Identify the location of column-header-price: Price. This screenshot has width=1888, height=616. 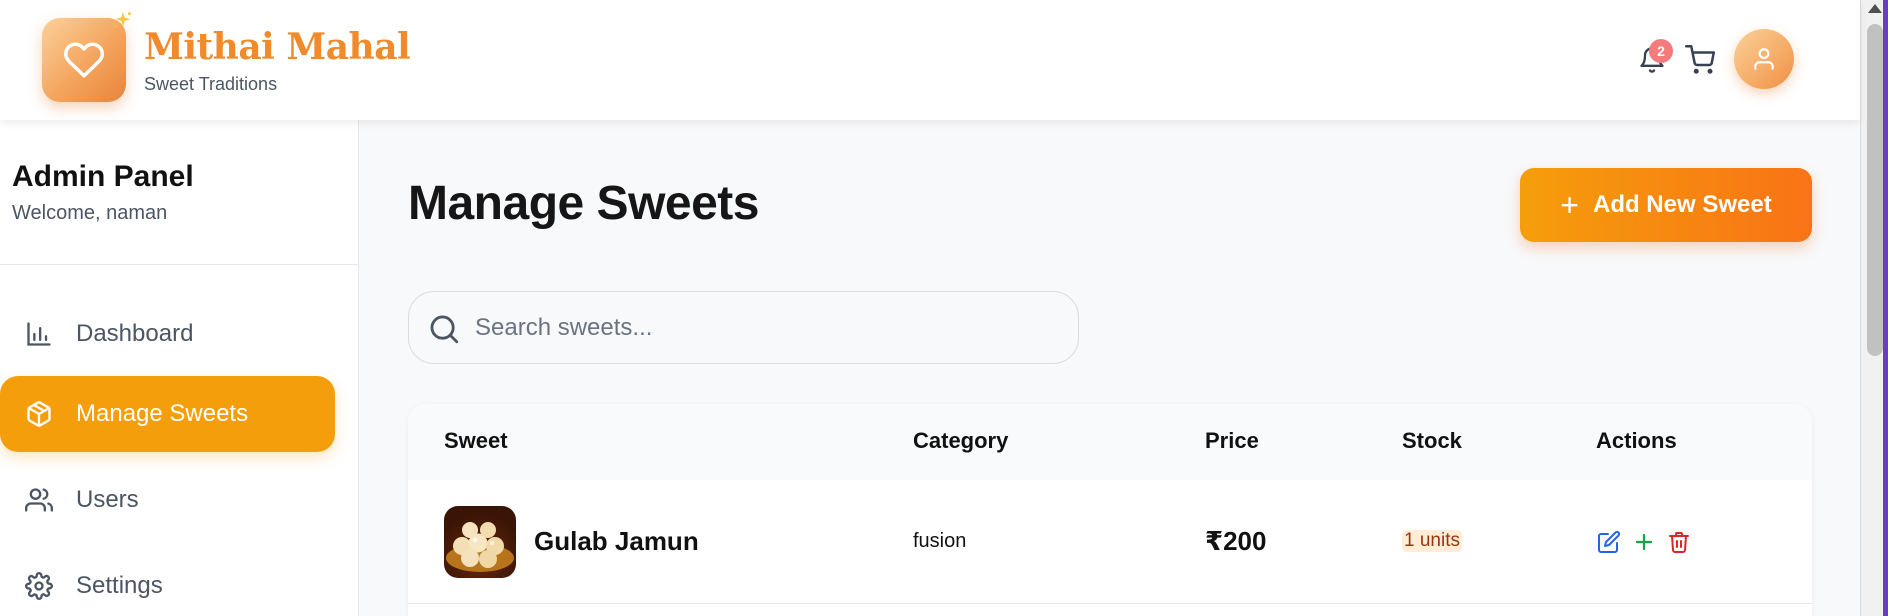
(1232, 440).